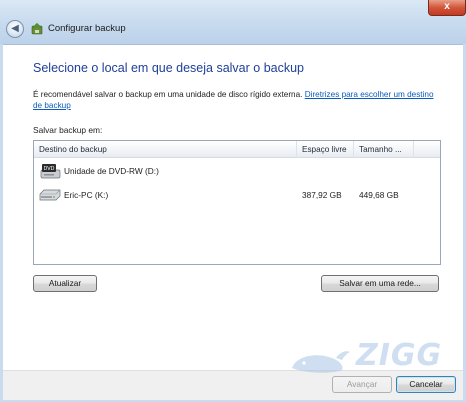  I want to click on hard-drive-icon, so click(50, 195).